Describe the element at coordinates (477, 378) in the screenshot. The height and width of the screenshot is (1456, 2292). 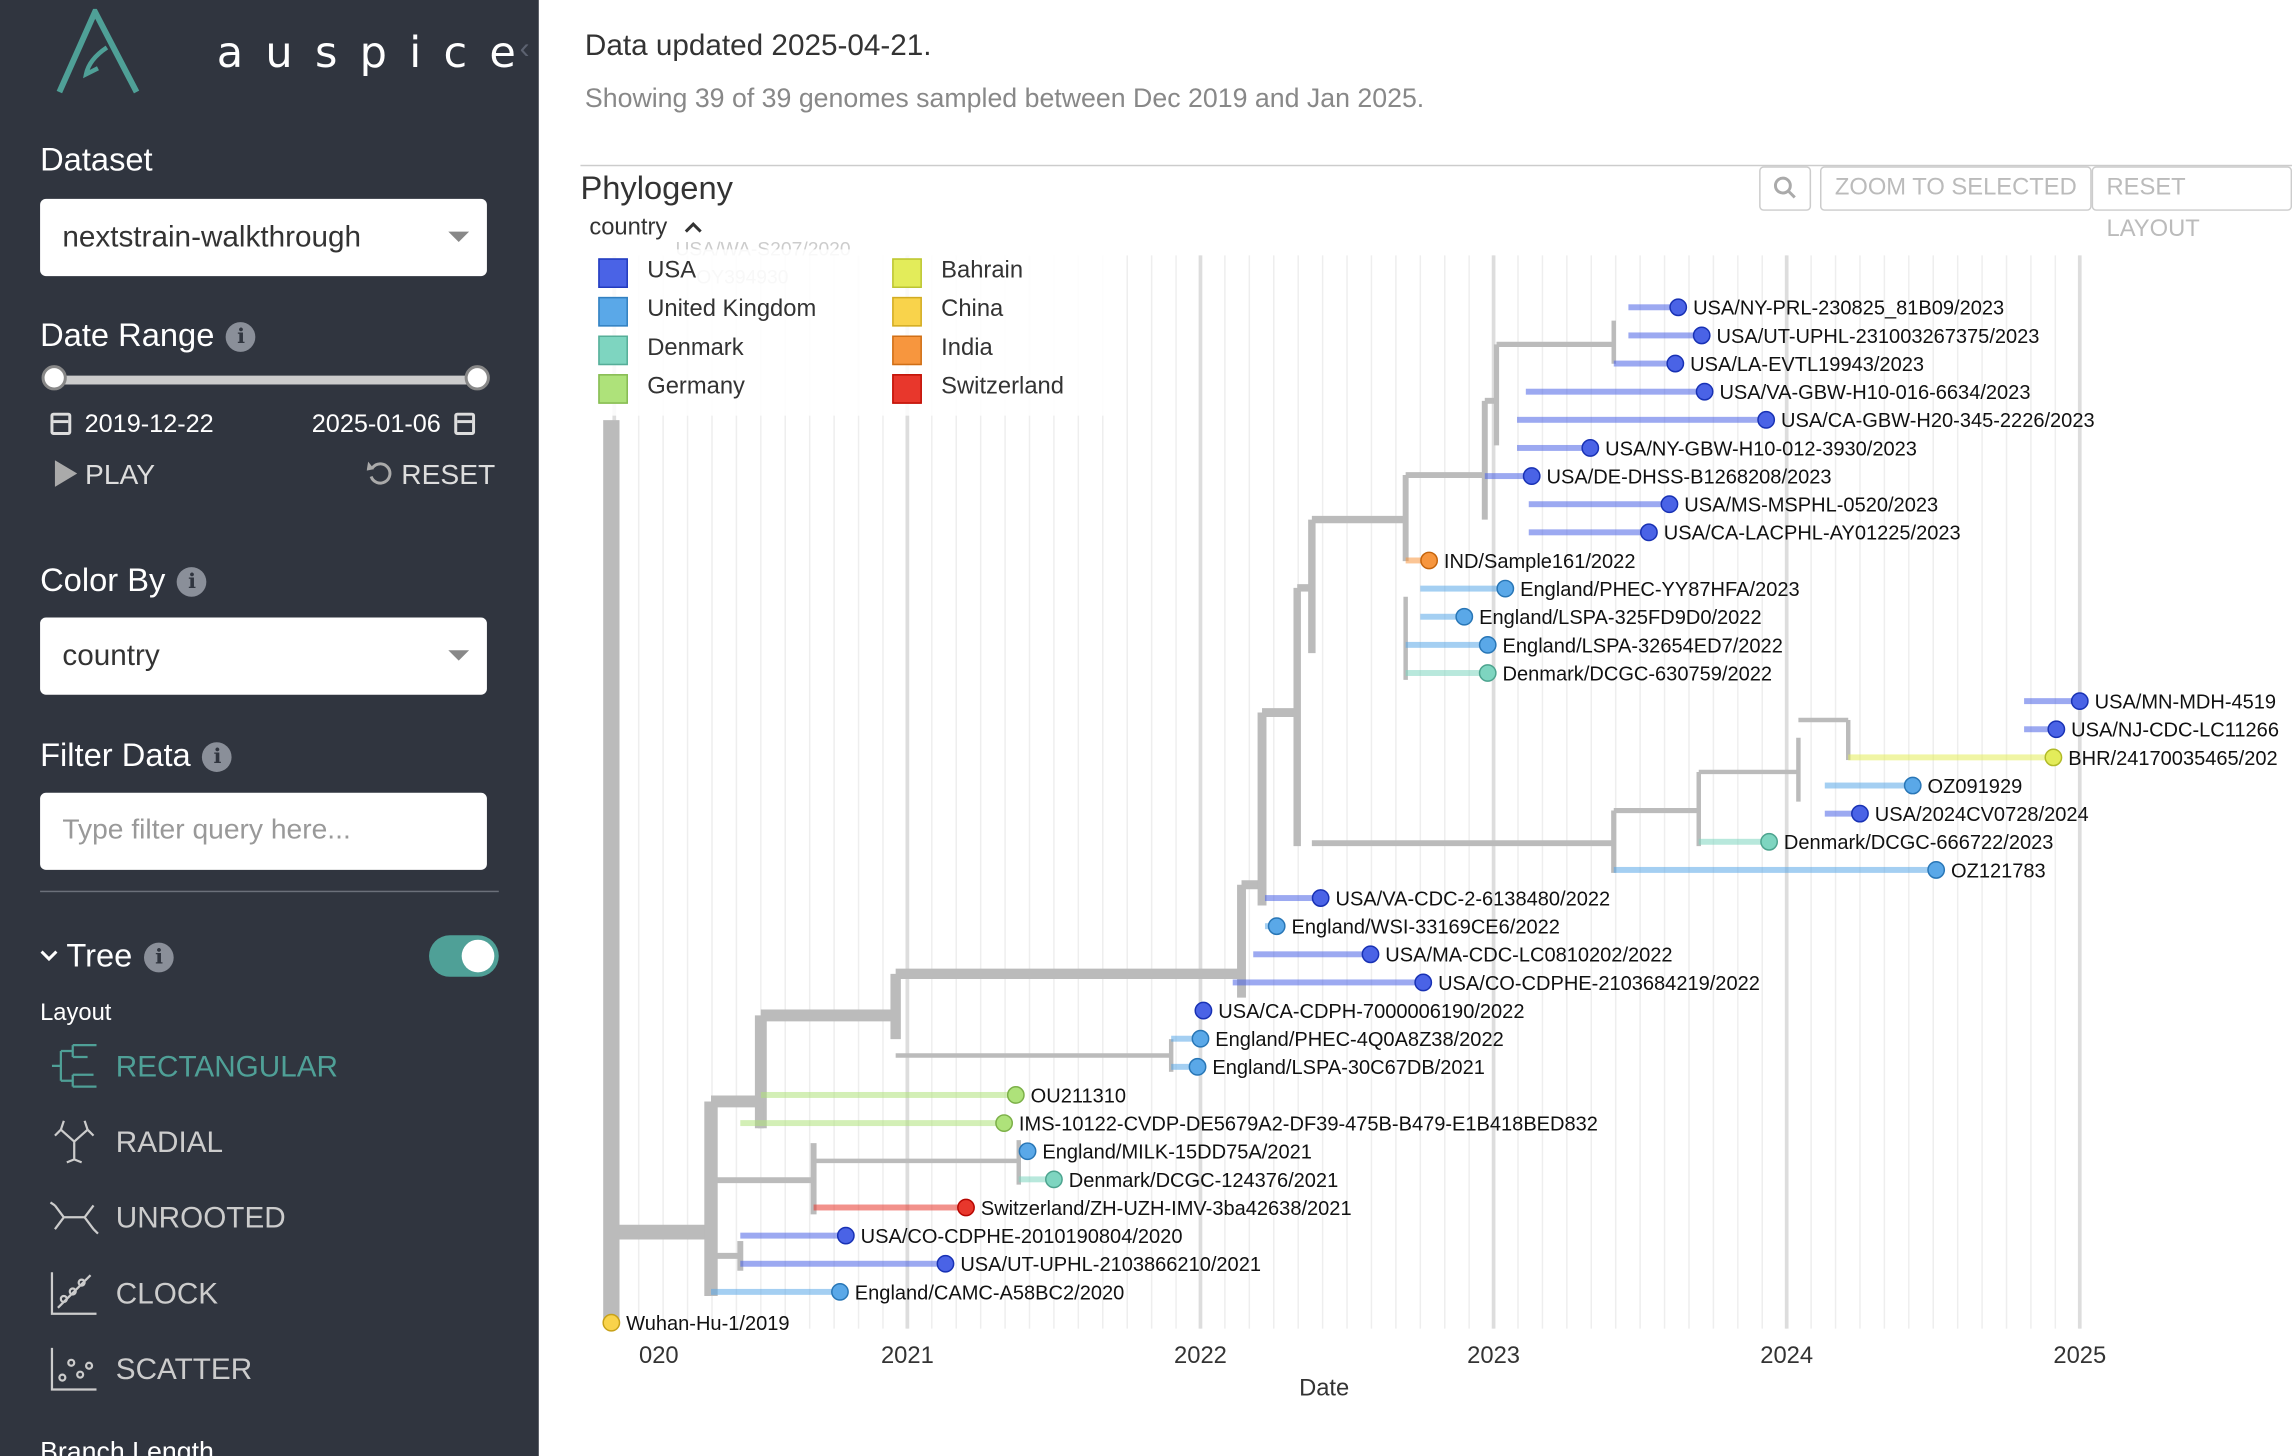
I see `date-range-end-handle` at that location.